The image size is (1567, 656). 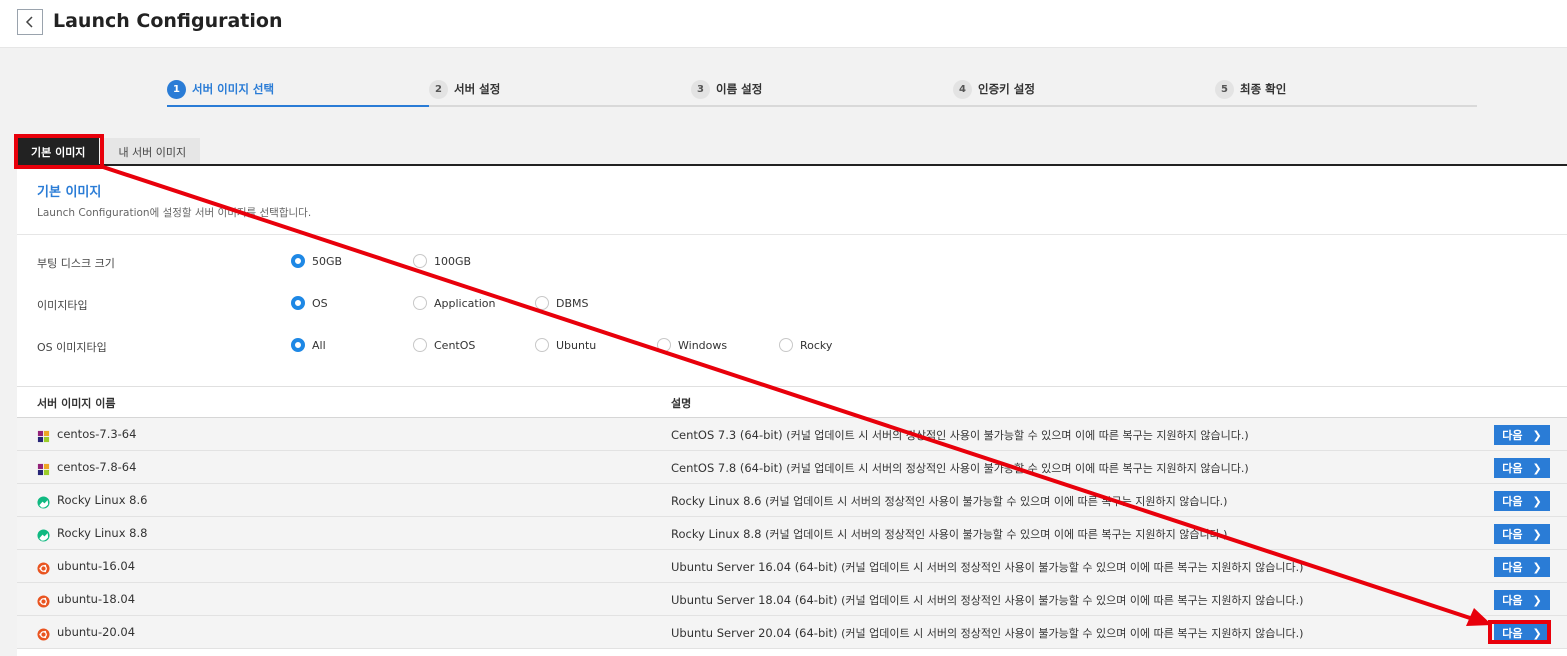 I want to click on radio-label: OS, so click(x=320, y=303).